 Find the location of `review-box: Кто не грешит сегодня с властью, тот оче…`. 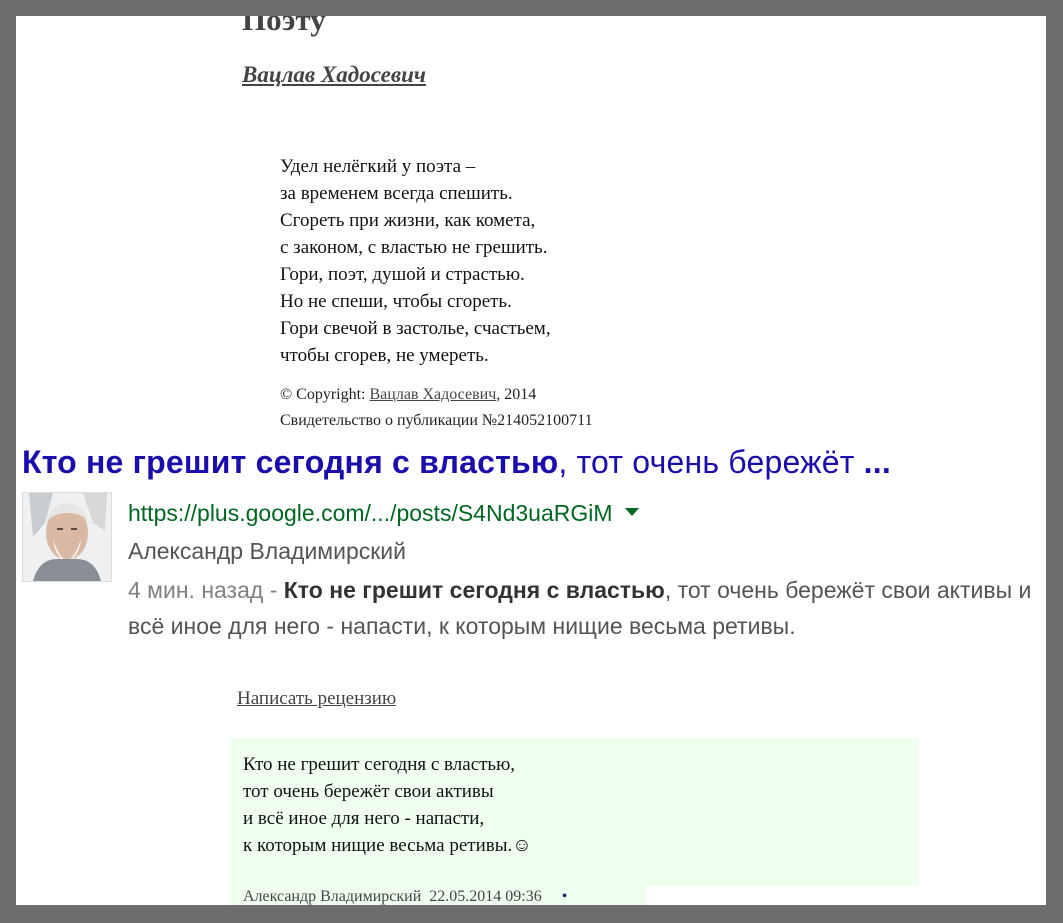

review-box: Кто не грешит сегодня с властью, тот оче… is located at coordinates (574, 821).